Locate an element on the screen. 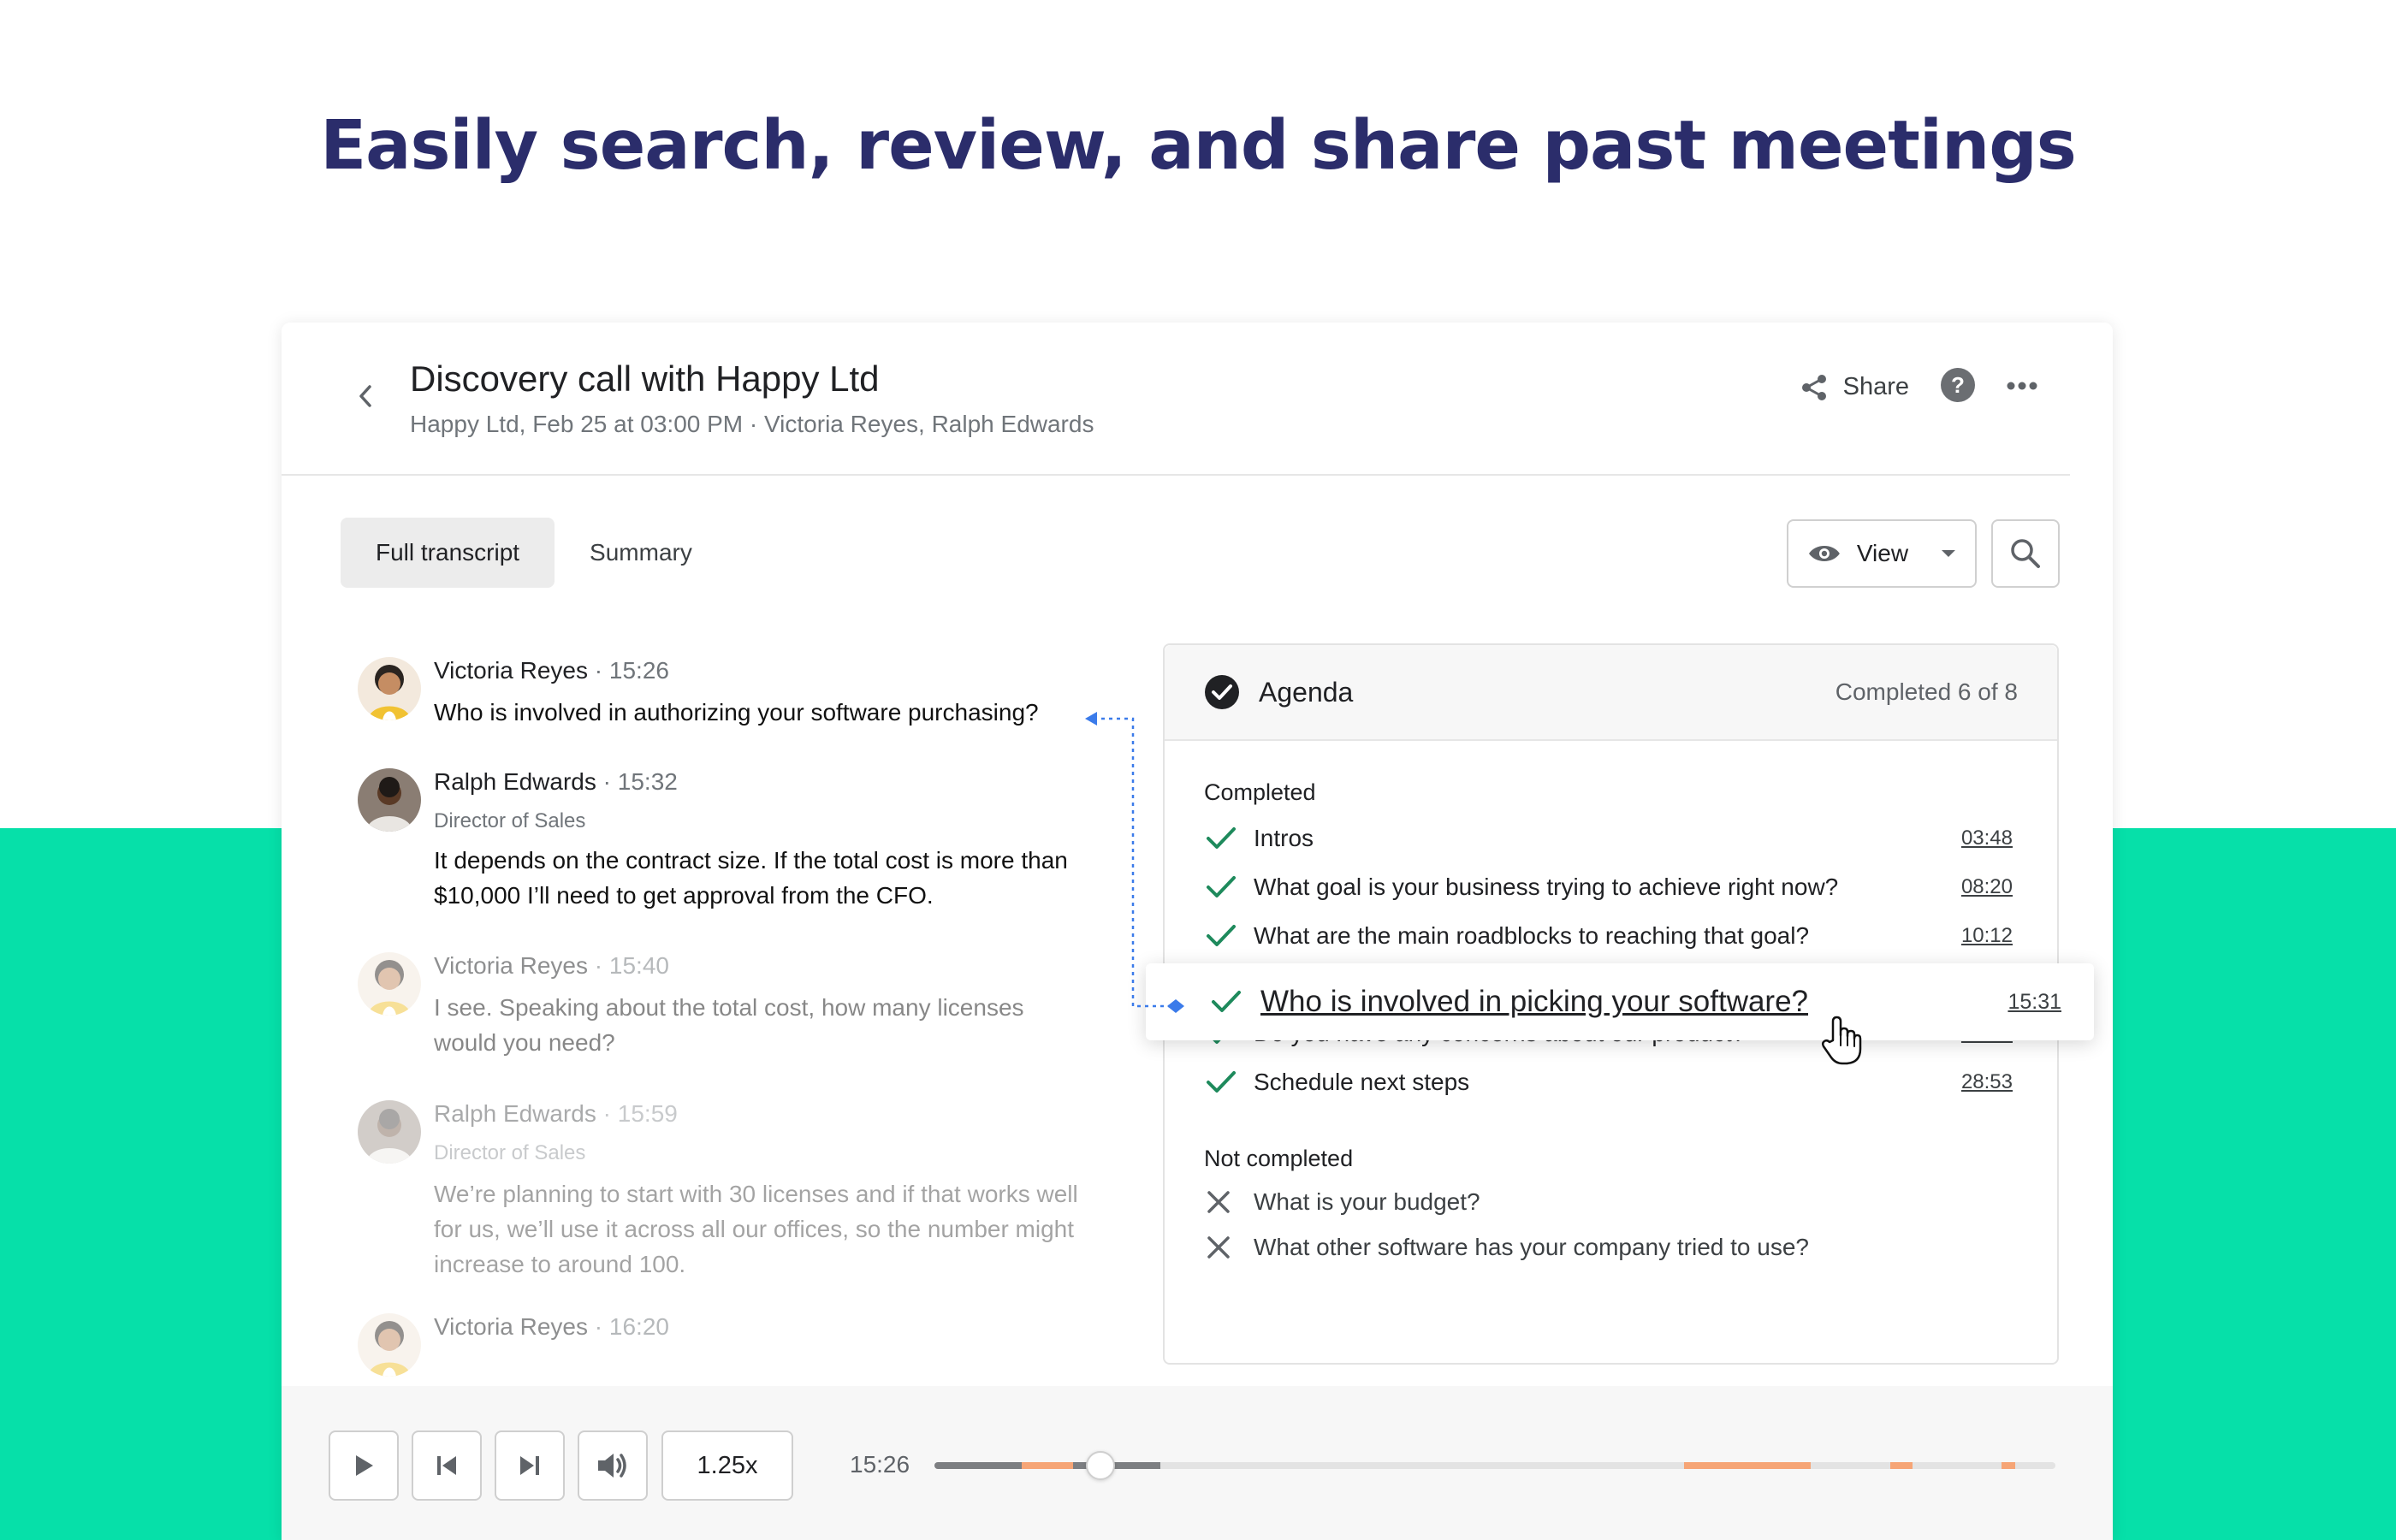 The height and width of the screenshot is (1540, 2396). skip-back-button is located at coordinates (447, 1465).